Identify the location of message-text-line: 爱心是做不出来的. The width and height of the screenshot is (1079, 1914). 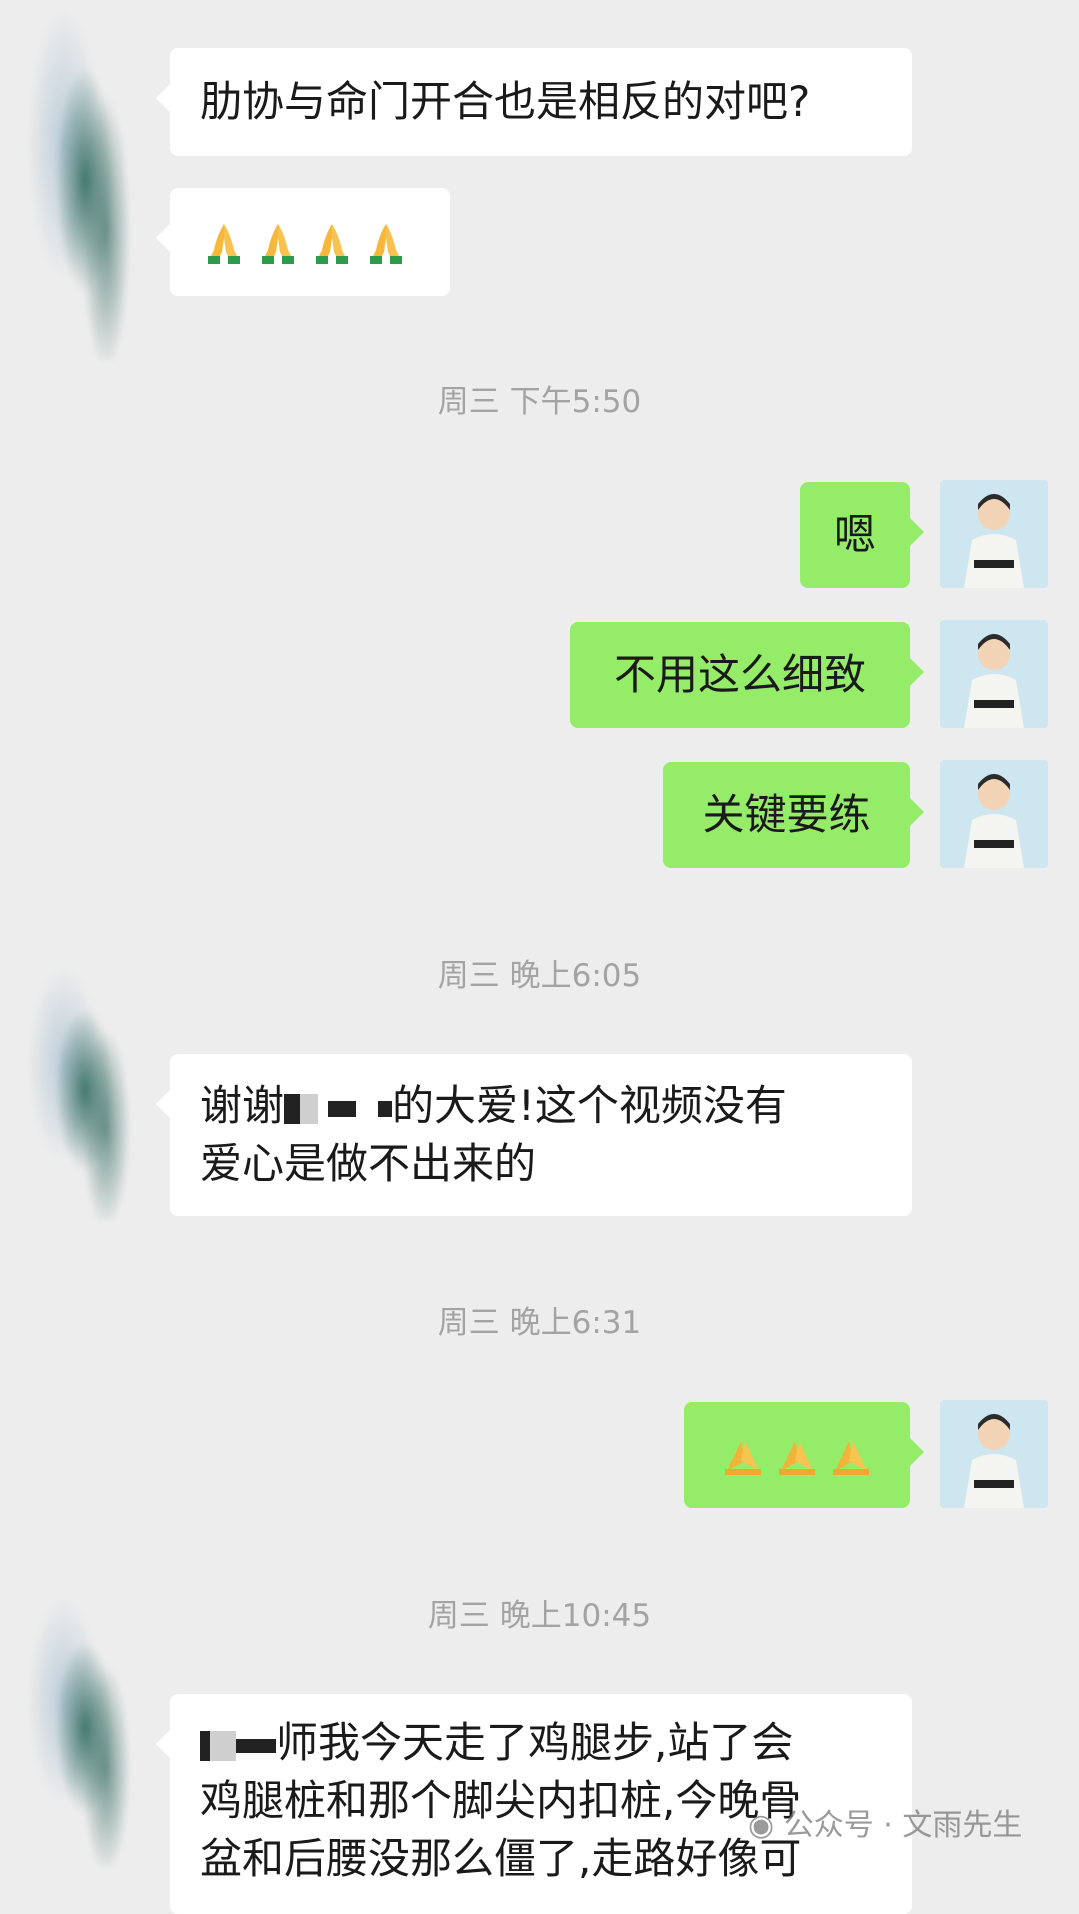
(368, 1163).